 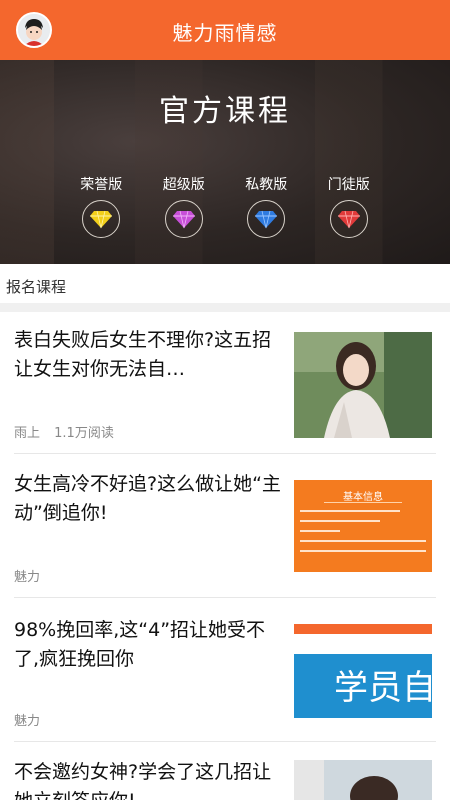 What do you see at coordinates (266, 185) in the screenshot?
I see `tier-label: 私教版` at bounding box center [266, 185].